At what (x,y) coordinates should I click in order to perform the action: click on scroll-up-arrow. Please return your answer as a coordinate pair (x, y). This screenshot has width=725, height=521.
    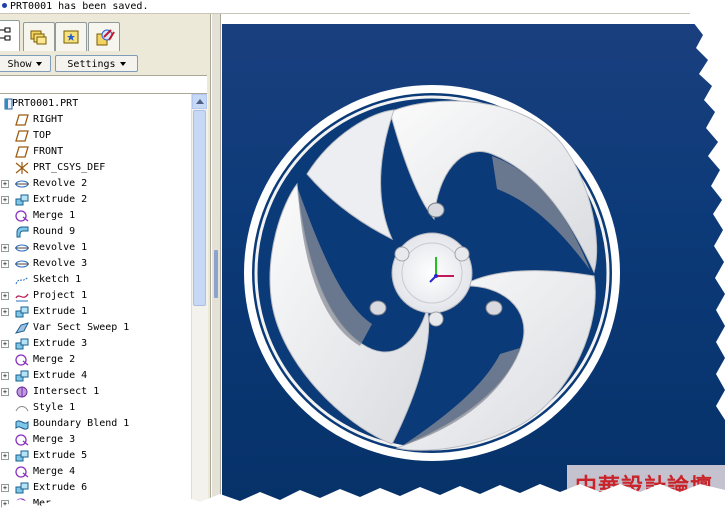
    Looking at the image, I should click on (199, 101).